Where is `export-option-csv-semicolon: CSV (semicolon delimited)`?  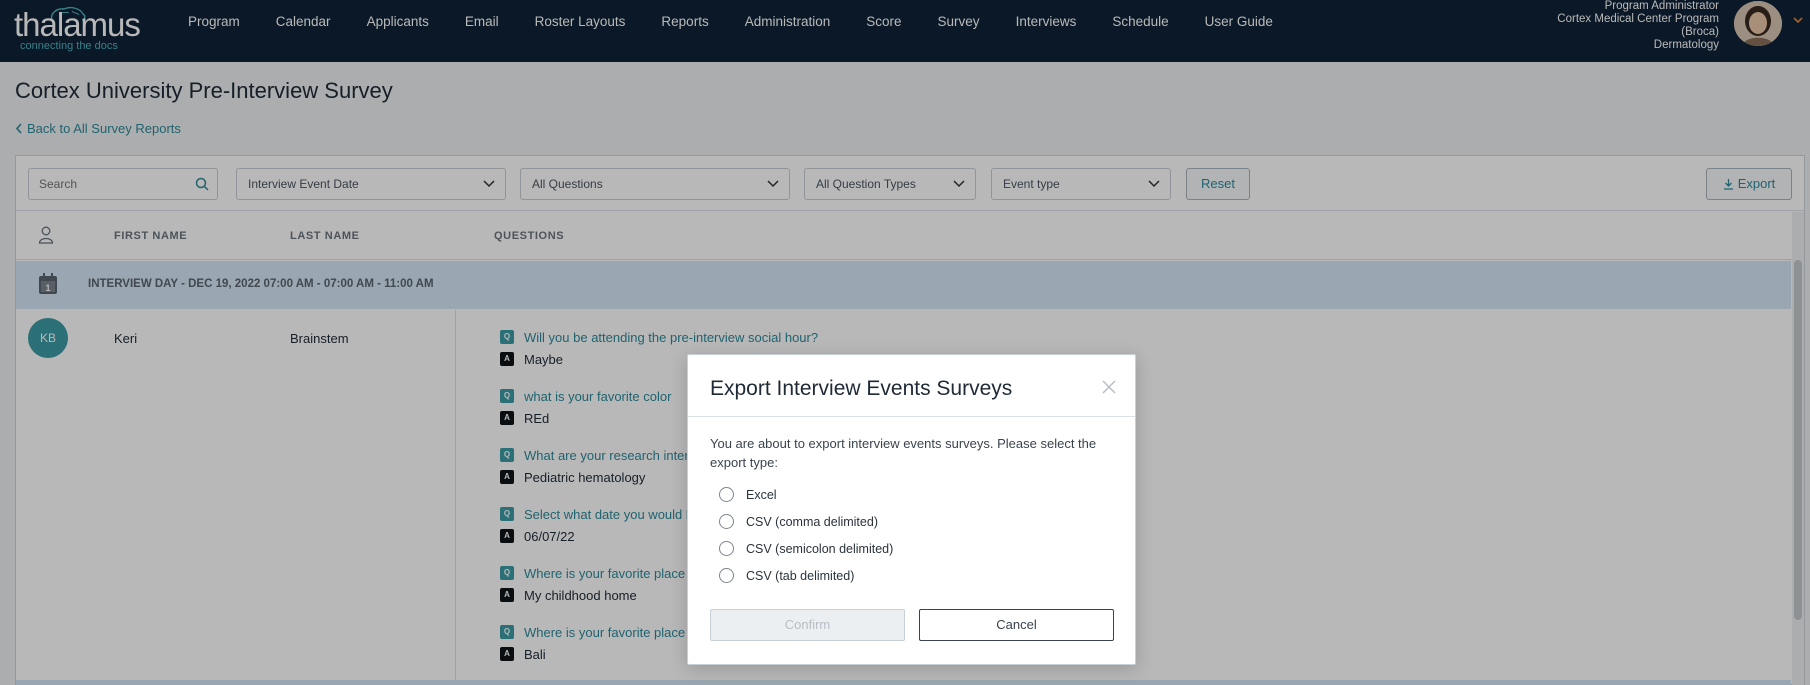
export-option-csv-semicolon: CSV (semicolon delimited) is located at coordinates (806, 548).